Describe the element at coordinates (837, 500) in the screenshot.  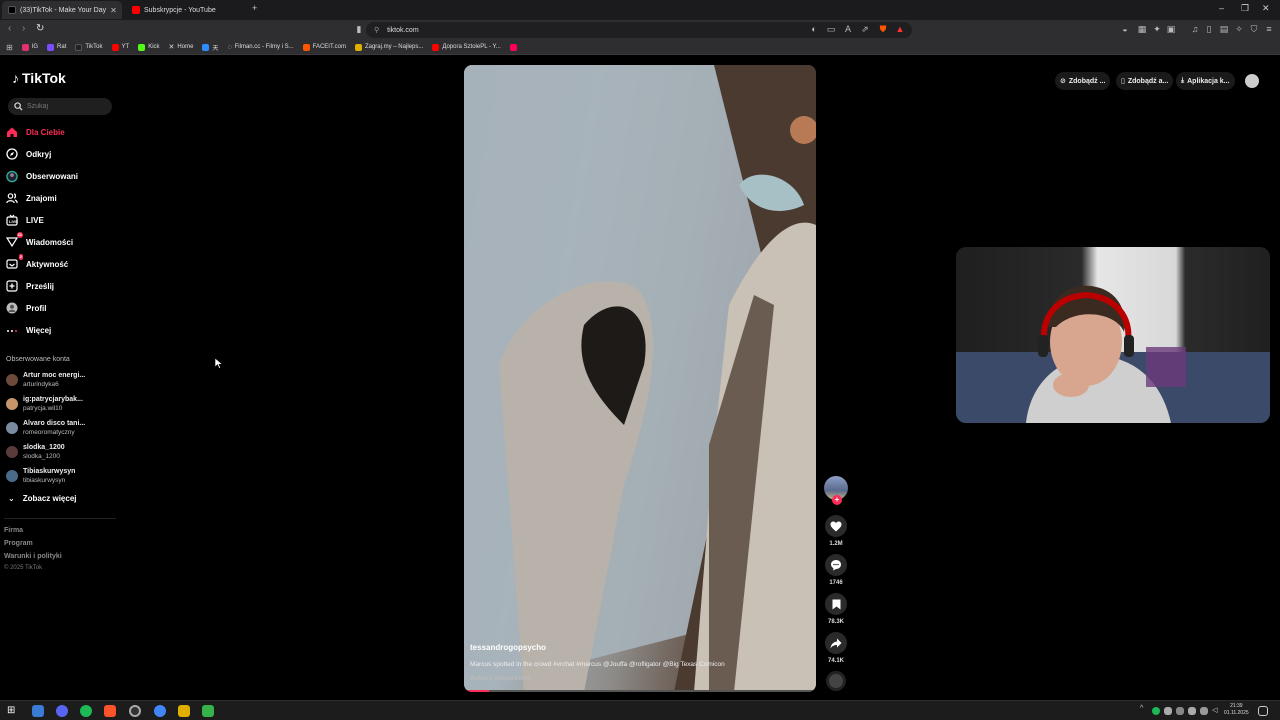
I see `follow-plus-icon: +` at that location.